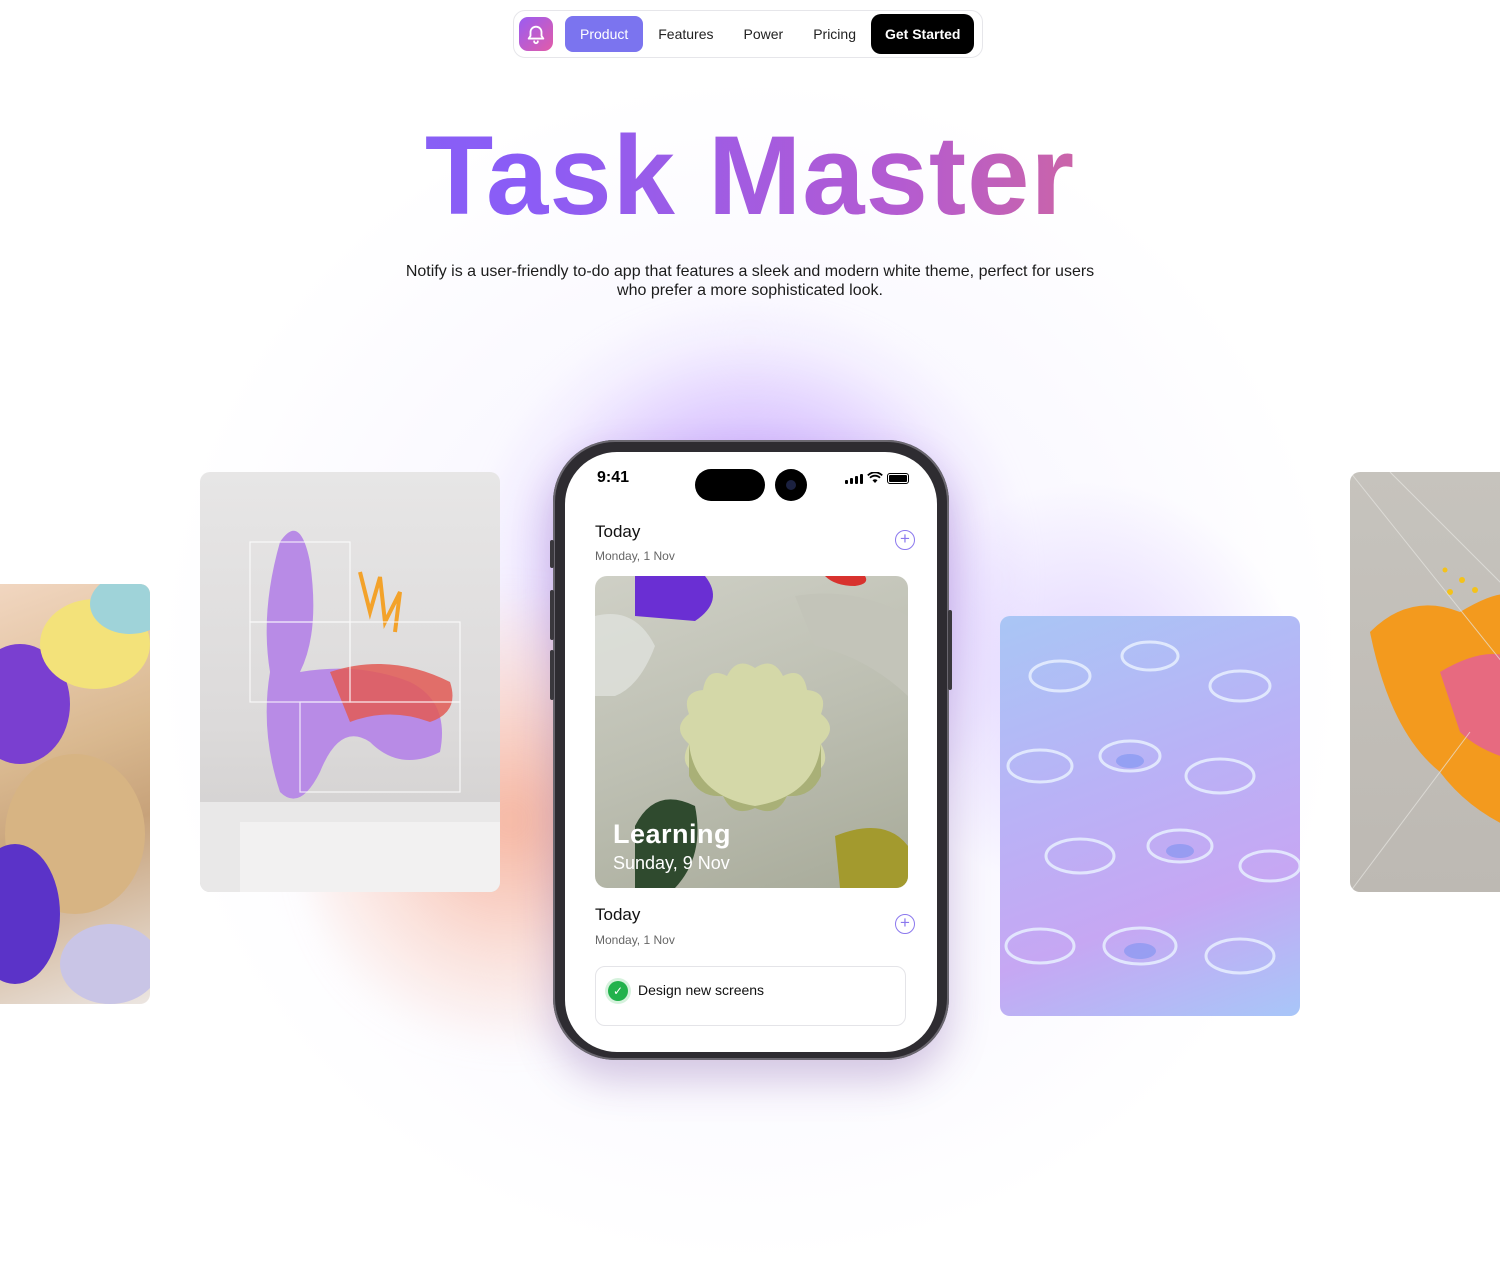 This screenshot has width=1500, height=1270. I want to click on showcase-image-far-right, so click(1425, 682).